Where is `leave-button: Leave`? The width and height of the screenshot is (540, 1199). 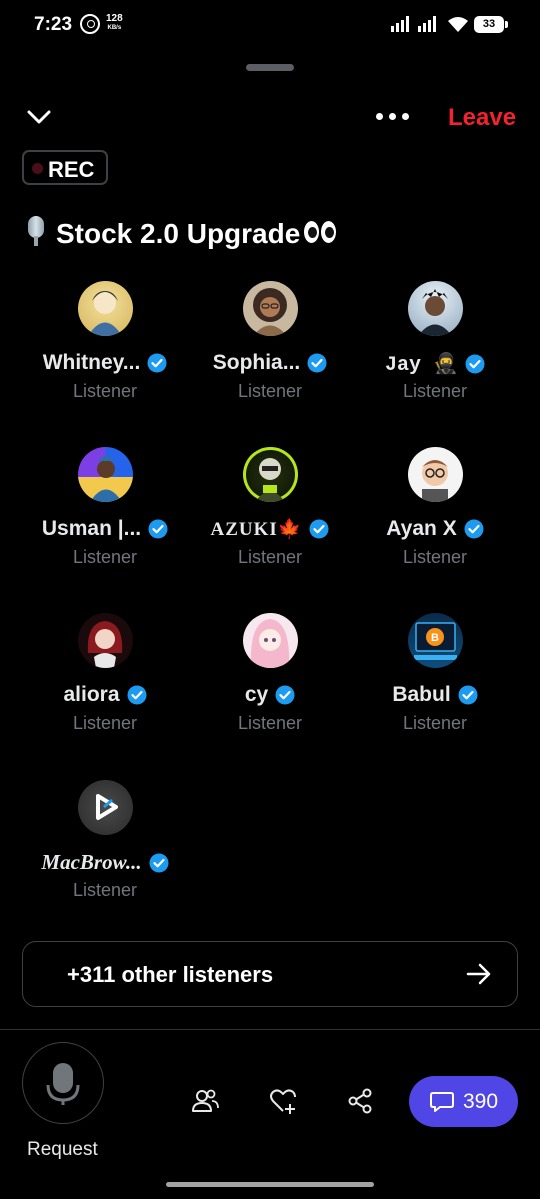 leave-button: Leave is located at coordinates (482, 118).